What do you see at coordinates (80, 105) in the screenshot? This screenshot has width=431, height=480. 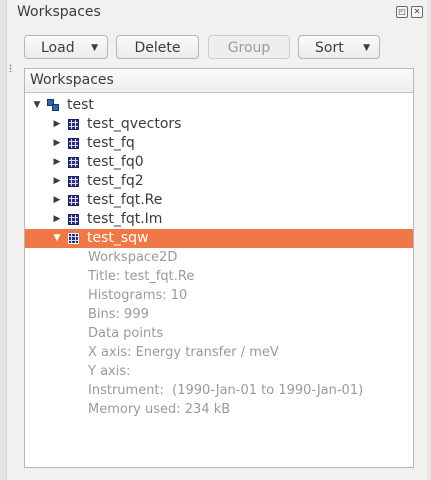 I see `group-name: test` at bounding box center [80, 105].